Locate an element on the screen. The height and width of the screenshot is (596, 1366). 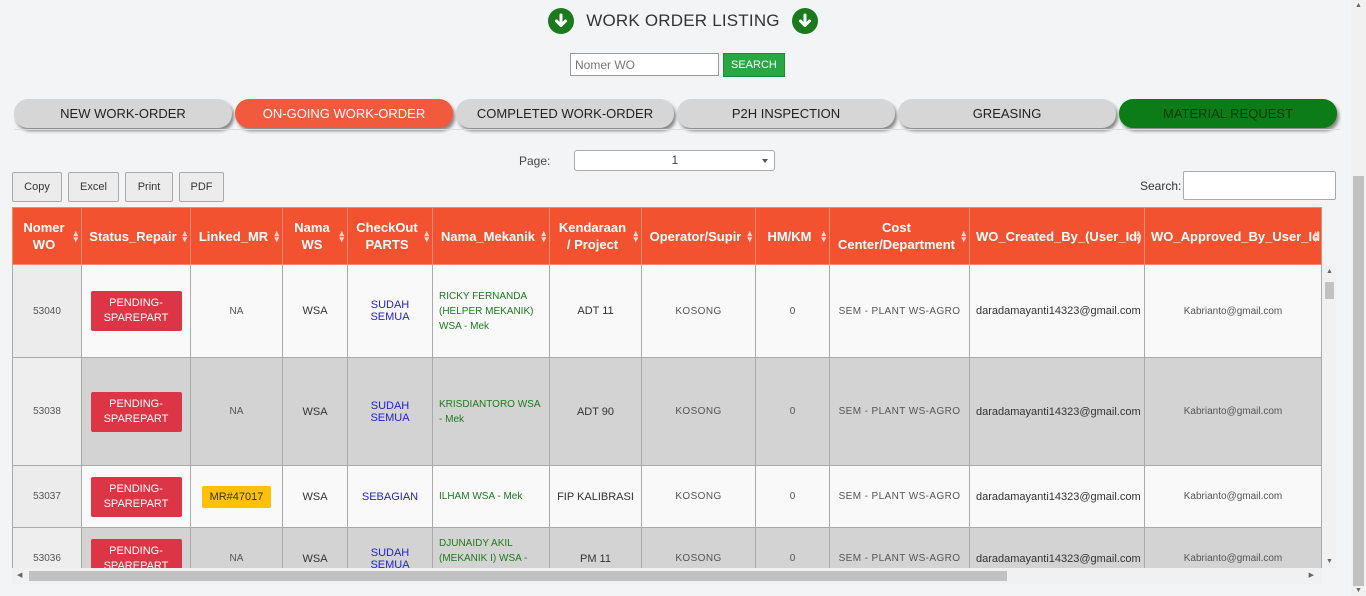
column-header: Kendaraan / Project ▴ ▾ is located at coordinates (595, 236).